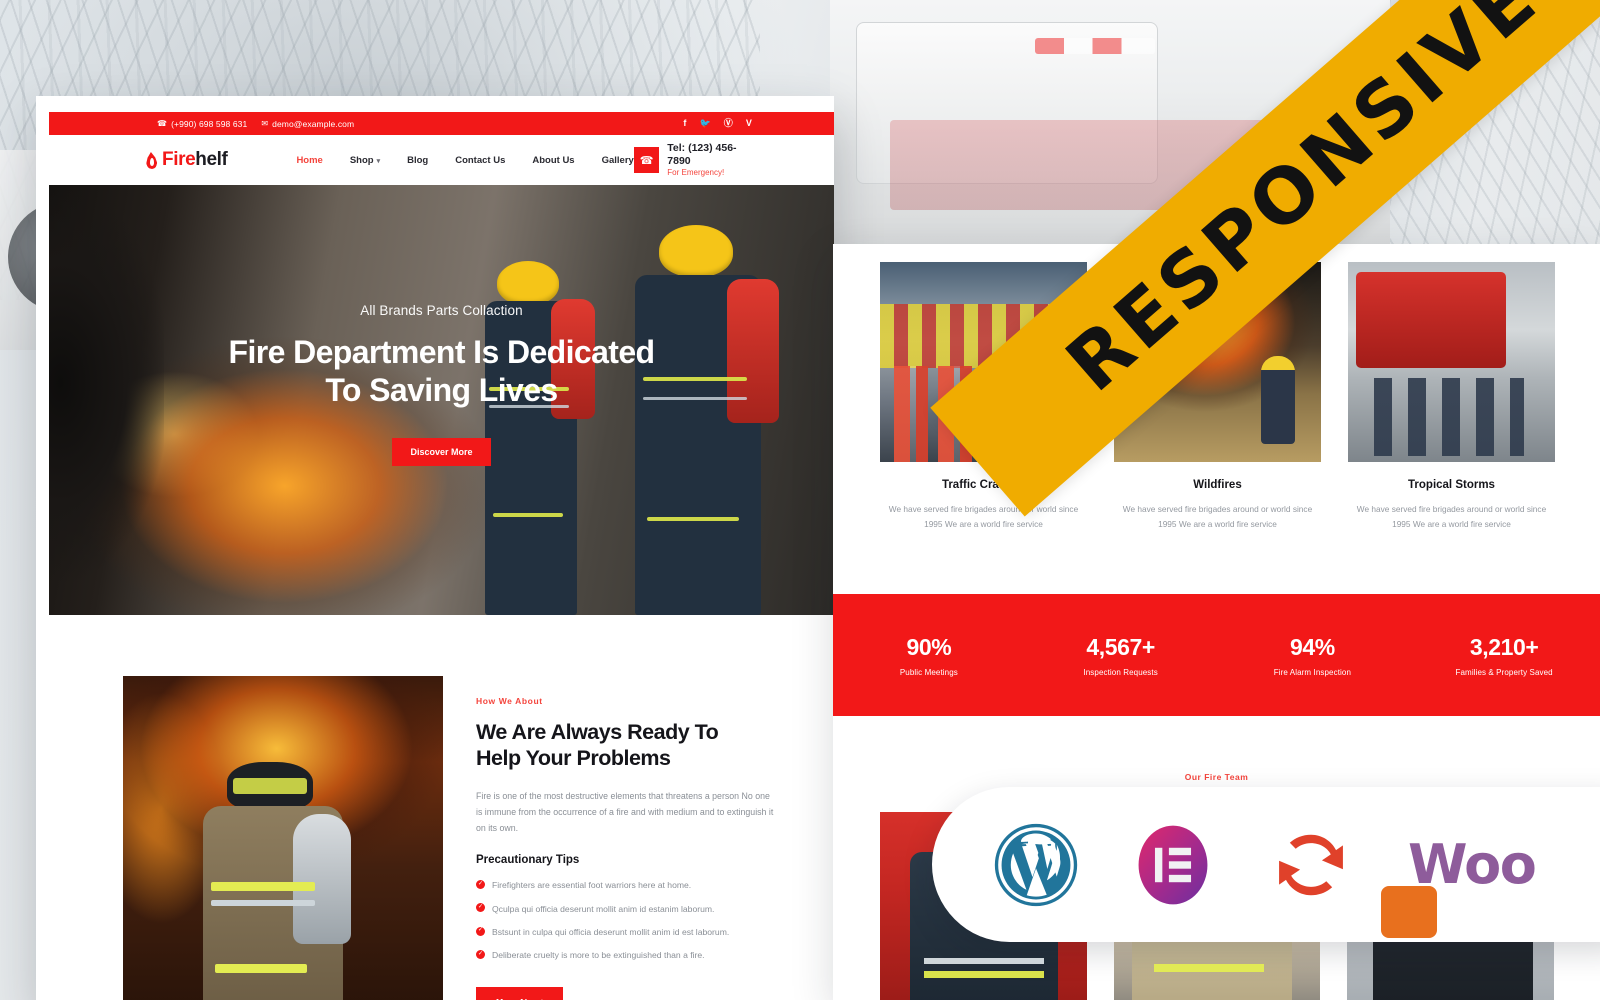 The width and height of the screenshot is (1600, 1000). What do you see at coordinates (684, 123) in the screenshot?
I see `facebook-icon: f` at bounding box center [684, 123].